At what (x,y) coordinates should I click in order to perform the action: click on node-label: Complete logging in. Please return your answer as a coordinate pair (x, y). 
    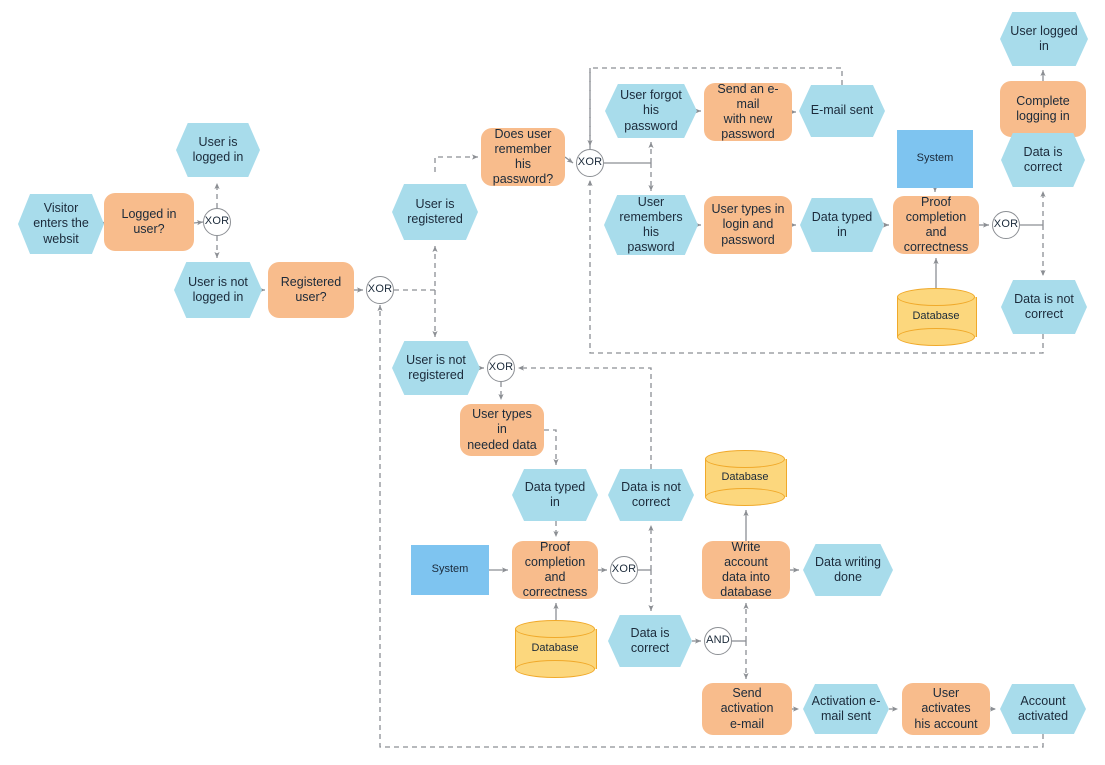
    Looking at the image, I should click on (1043, 108).